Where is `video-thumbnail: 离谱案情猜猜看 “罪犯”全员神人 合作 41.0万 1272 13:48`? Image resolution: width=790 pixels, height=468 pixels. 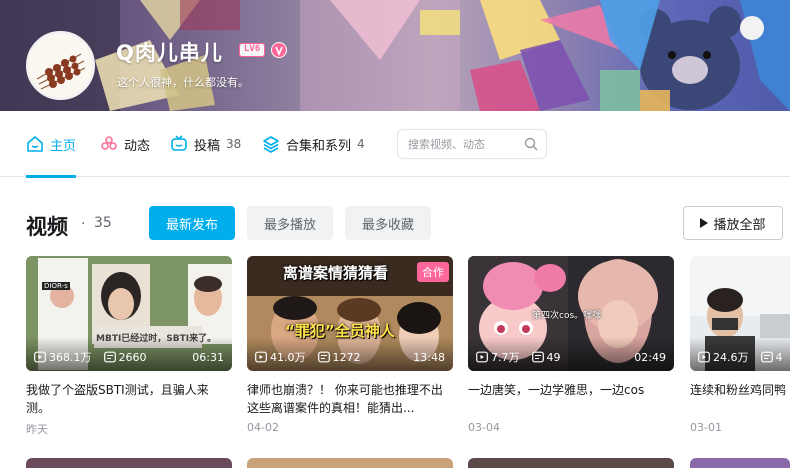
video-thumbnail: 离谱案情猜猜看 “罪犯”全员神人 合作 41.0万 1272 13:48 is located at coordinates (350, 313).